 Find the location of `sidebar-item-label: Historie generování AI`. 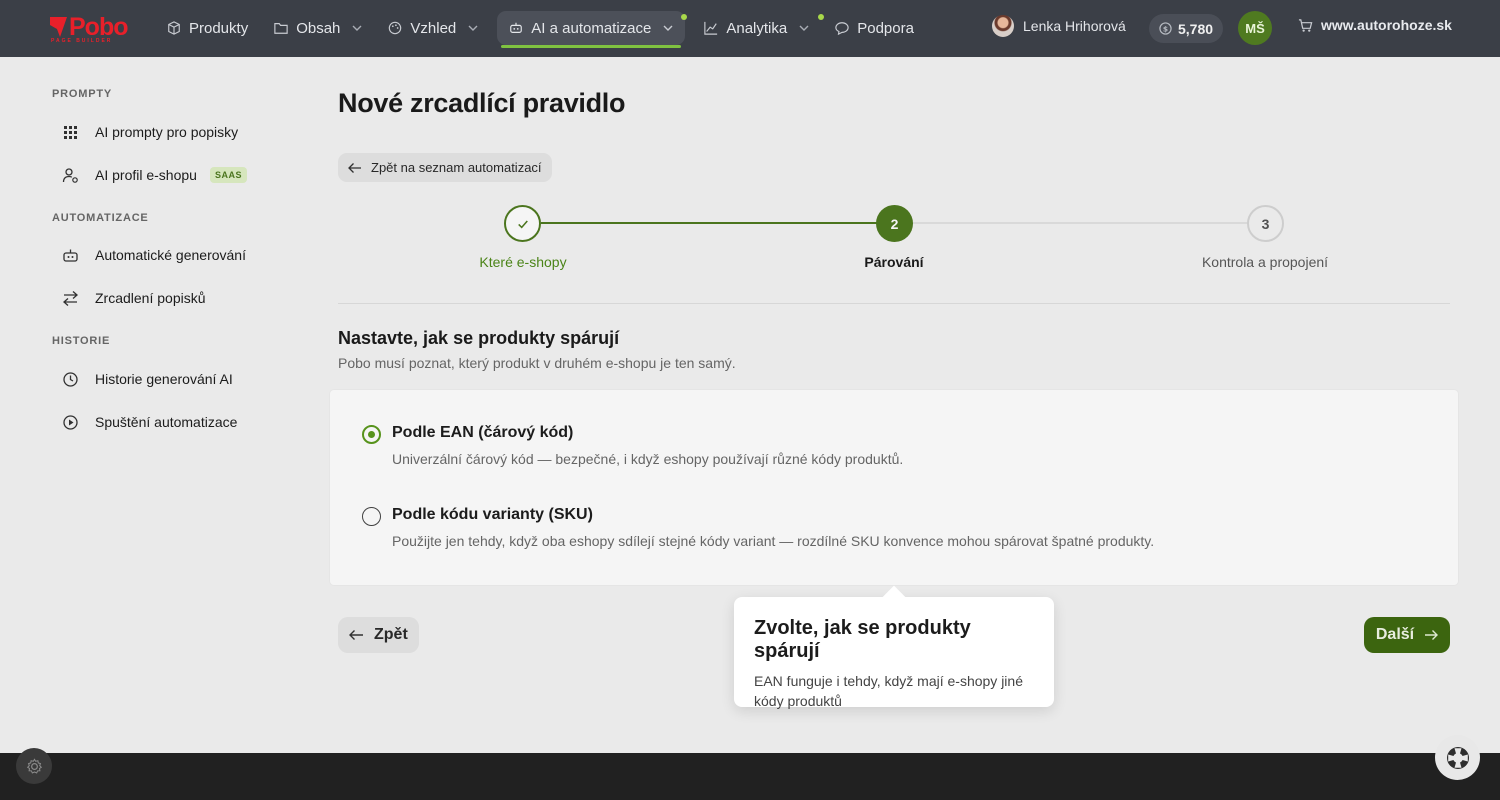

sidebar-item-label: Historie generování AI is located at coordinates (164, 379).